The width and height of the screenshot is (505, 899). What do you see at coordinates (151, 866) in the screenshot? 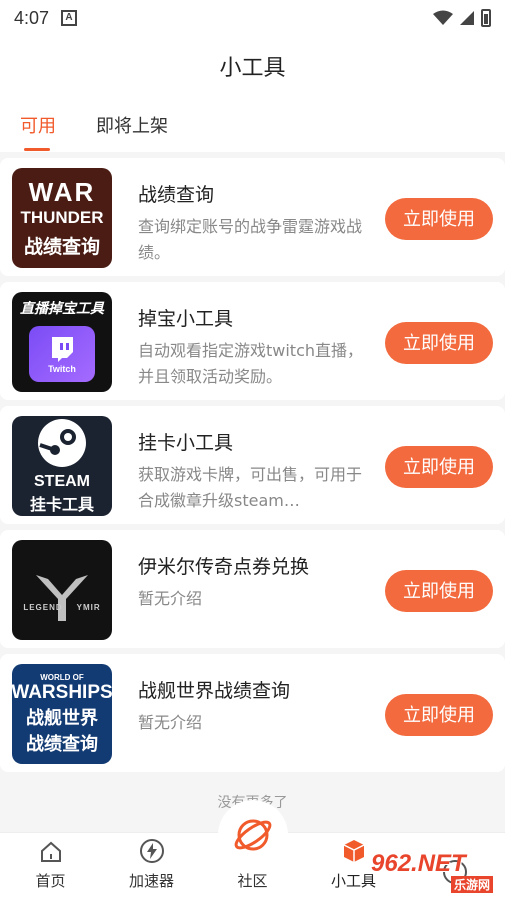
I see `nav-accelerator: 加速器` at bounding box center [151, 866].